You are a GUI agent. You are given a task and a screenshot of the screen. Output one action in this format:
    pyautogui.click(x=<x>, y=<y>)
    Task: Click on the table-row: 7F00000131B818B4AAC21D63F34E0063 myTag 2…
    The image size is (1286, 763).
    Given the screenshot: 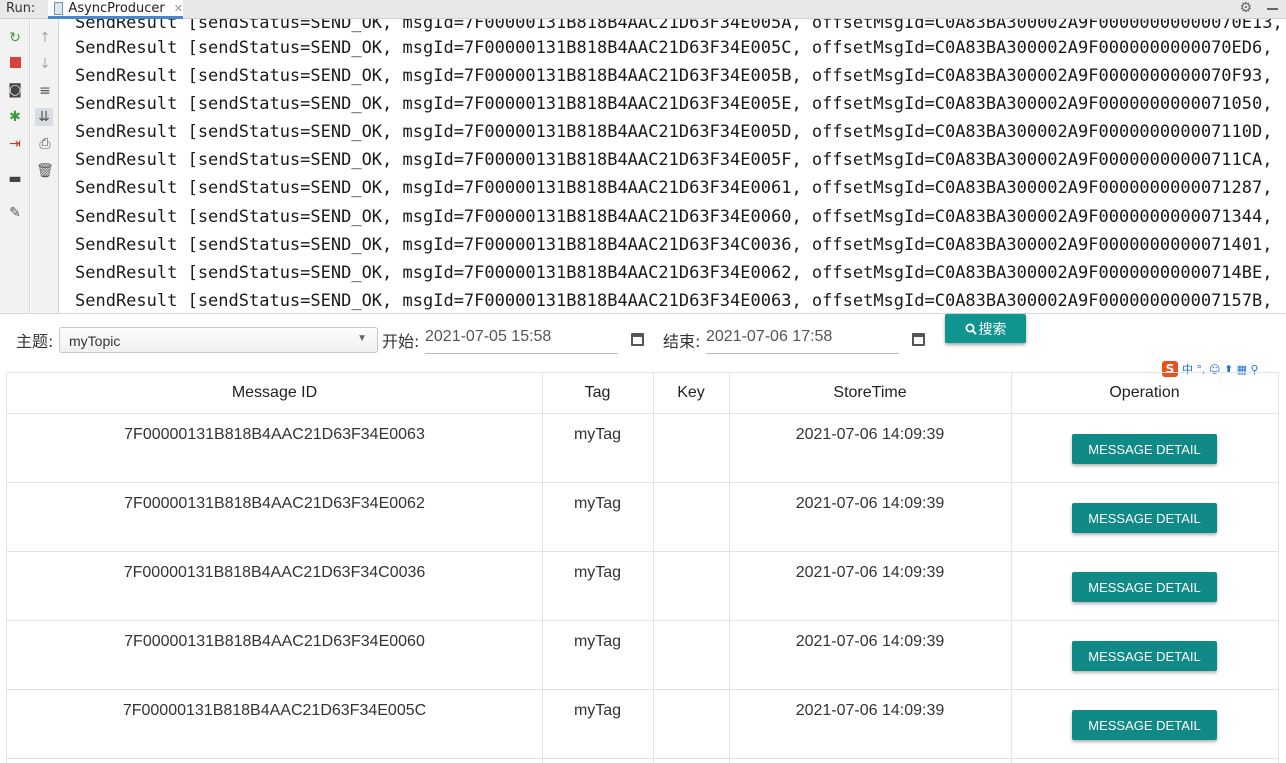 What is the action you would take?
    pyautogui.click(x=642, y=448)
    